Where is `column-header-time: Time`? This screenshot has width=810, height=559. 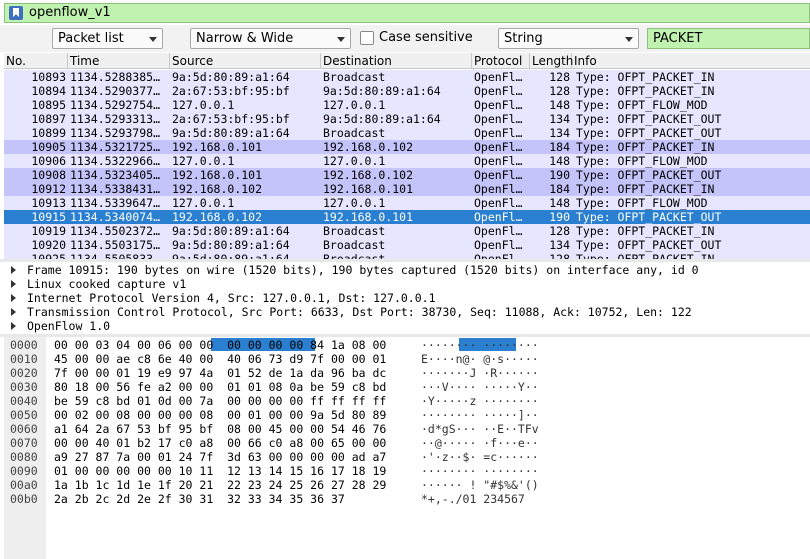
column-header-time: Time is located at coordinates (119, 61).